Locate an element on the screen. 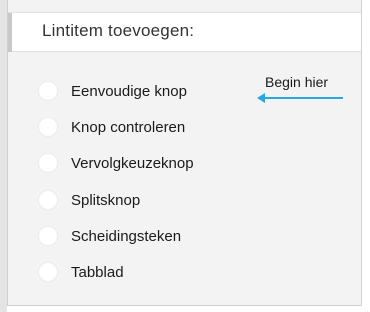  option-simple-button: Eenvoudige knop is located at coordinates (112, 91).